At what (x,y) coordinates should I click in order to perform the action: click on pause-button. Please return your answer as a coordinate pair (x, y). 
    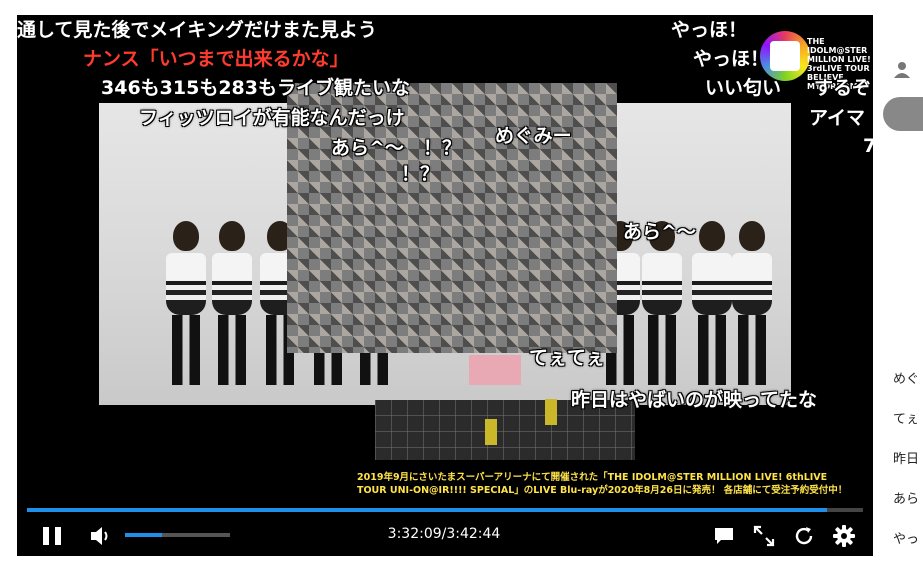
    Looking at the image, I should click on (52, 536).